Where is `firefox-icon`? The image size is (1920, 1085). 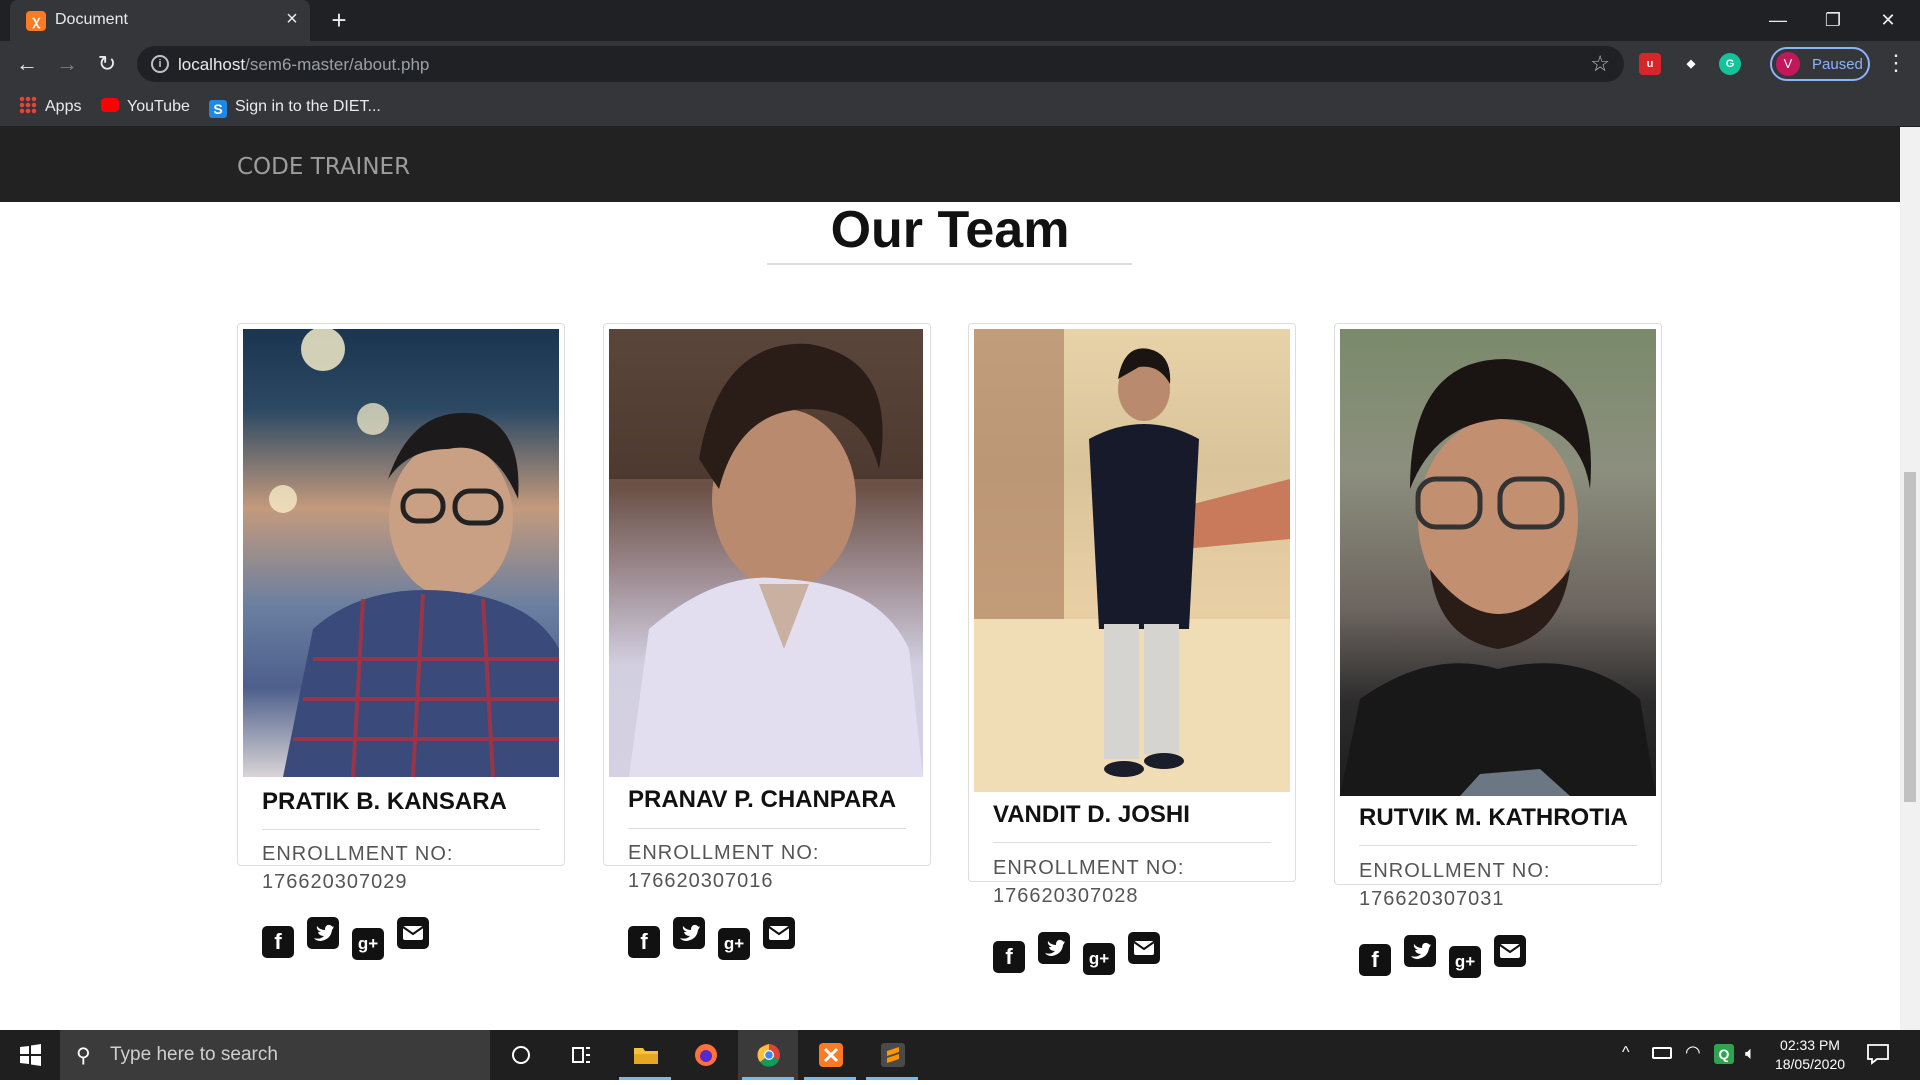 firefox-icon is located at coordinates (706, 1055).